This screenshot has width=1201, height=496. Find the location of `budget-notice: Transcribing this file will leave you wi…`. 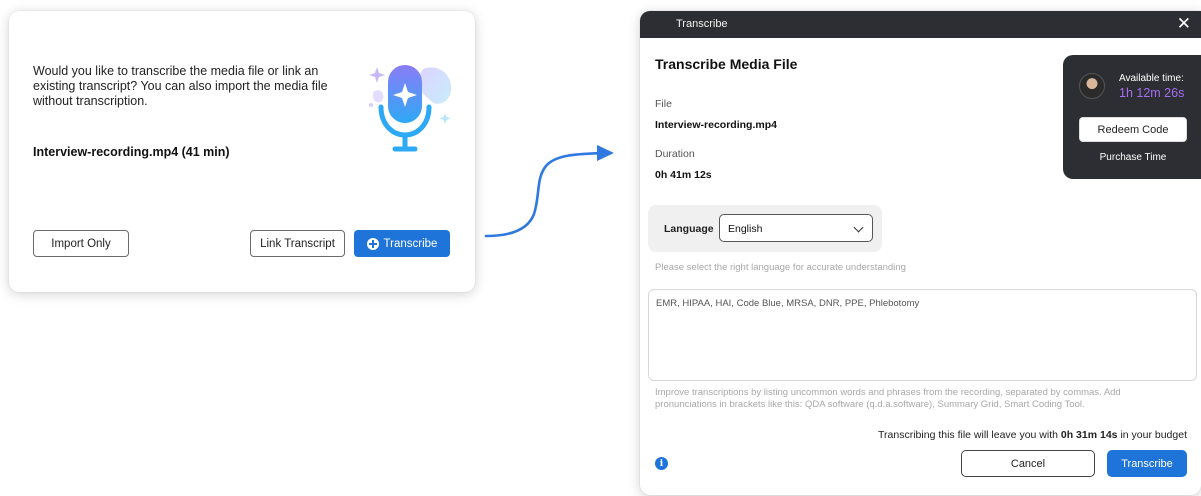

budget-notice: Transcribing this file will leave you wi… is located at coordinates (1032, 435).